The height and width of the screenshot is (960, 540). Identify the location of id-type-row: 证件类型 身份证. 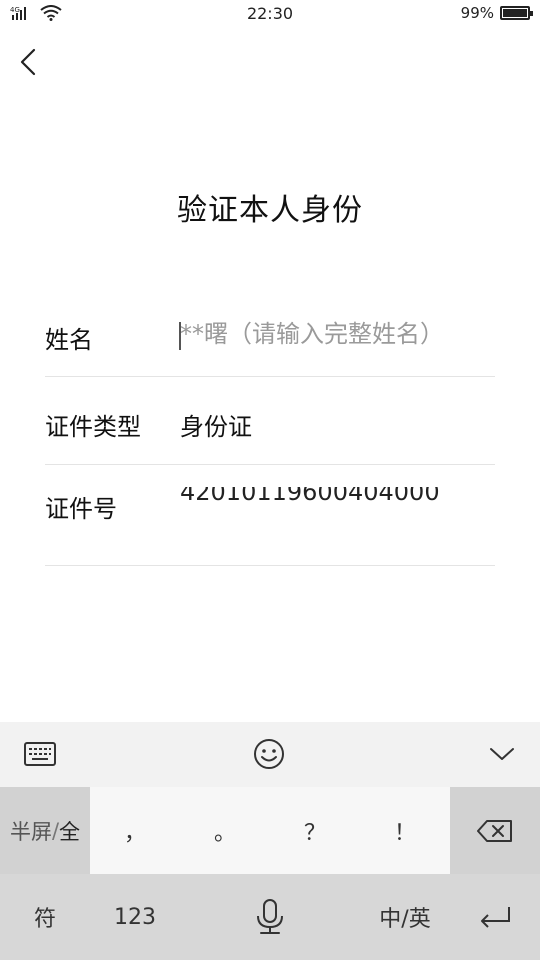
(270, 421).